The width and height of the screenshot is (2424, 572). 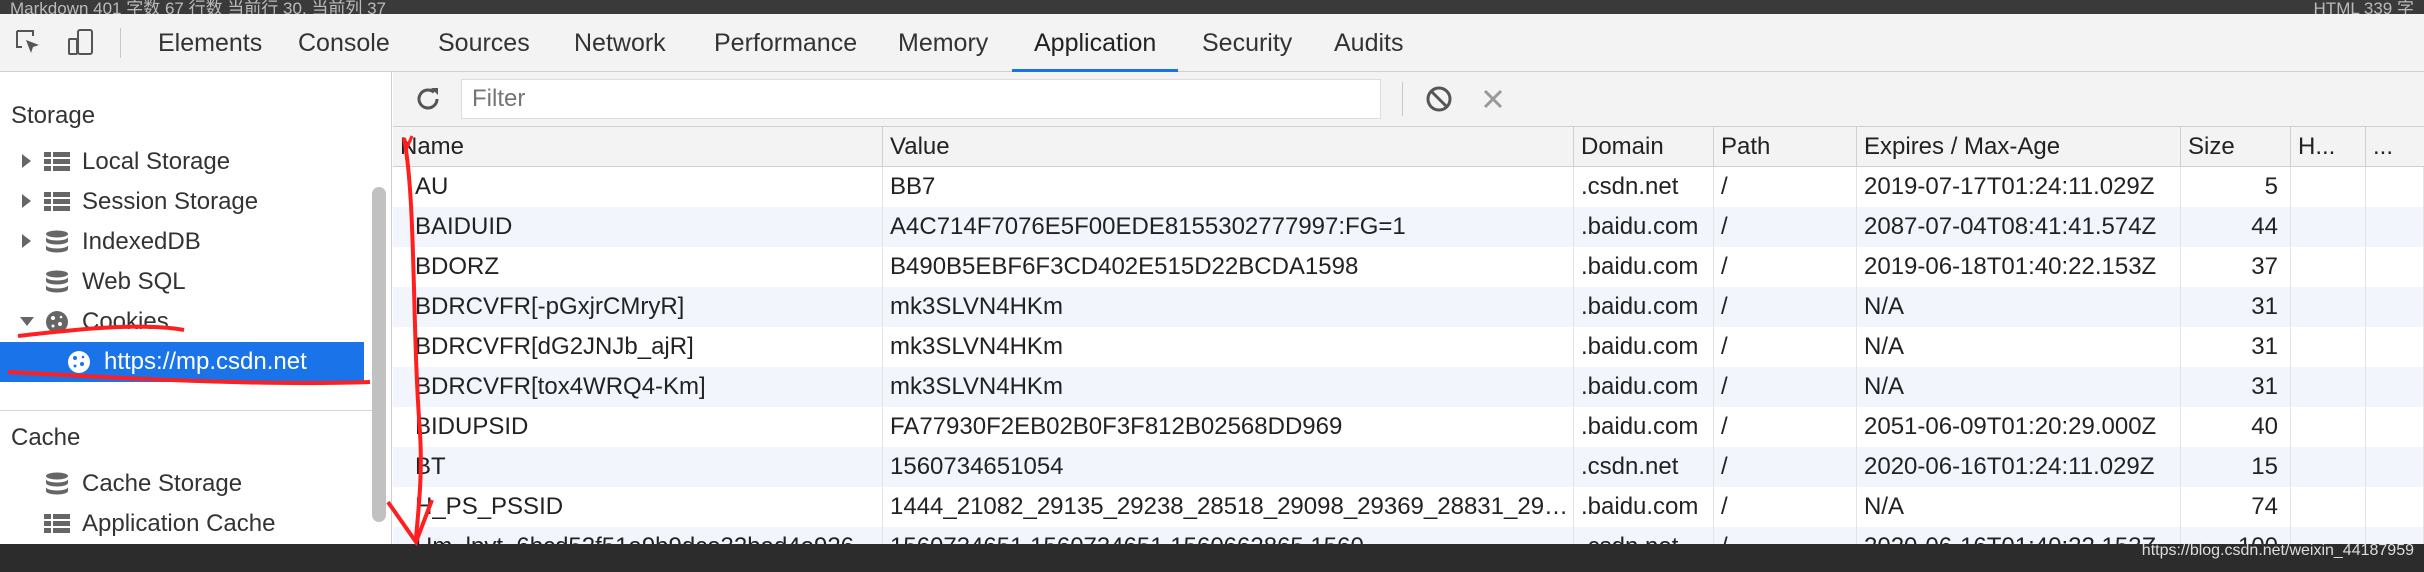 What do you see at coordinates (785, 43) in the screenshot?
I see `tab-performance: Performance` at bounding box center [785, 43].